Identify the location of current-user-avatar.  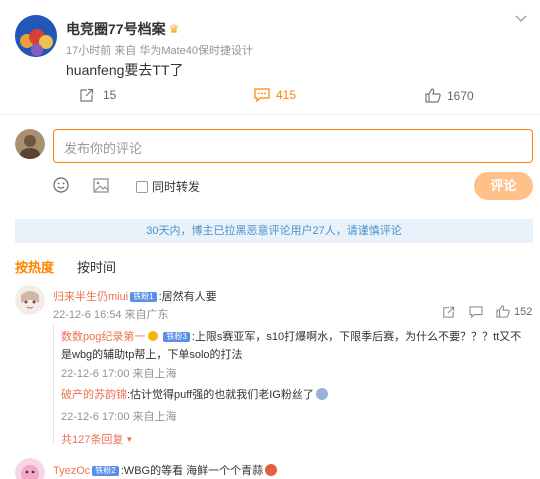
(30, 144).